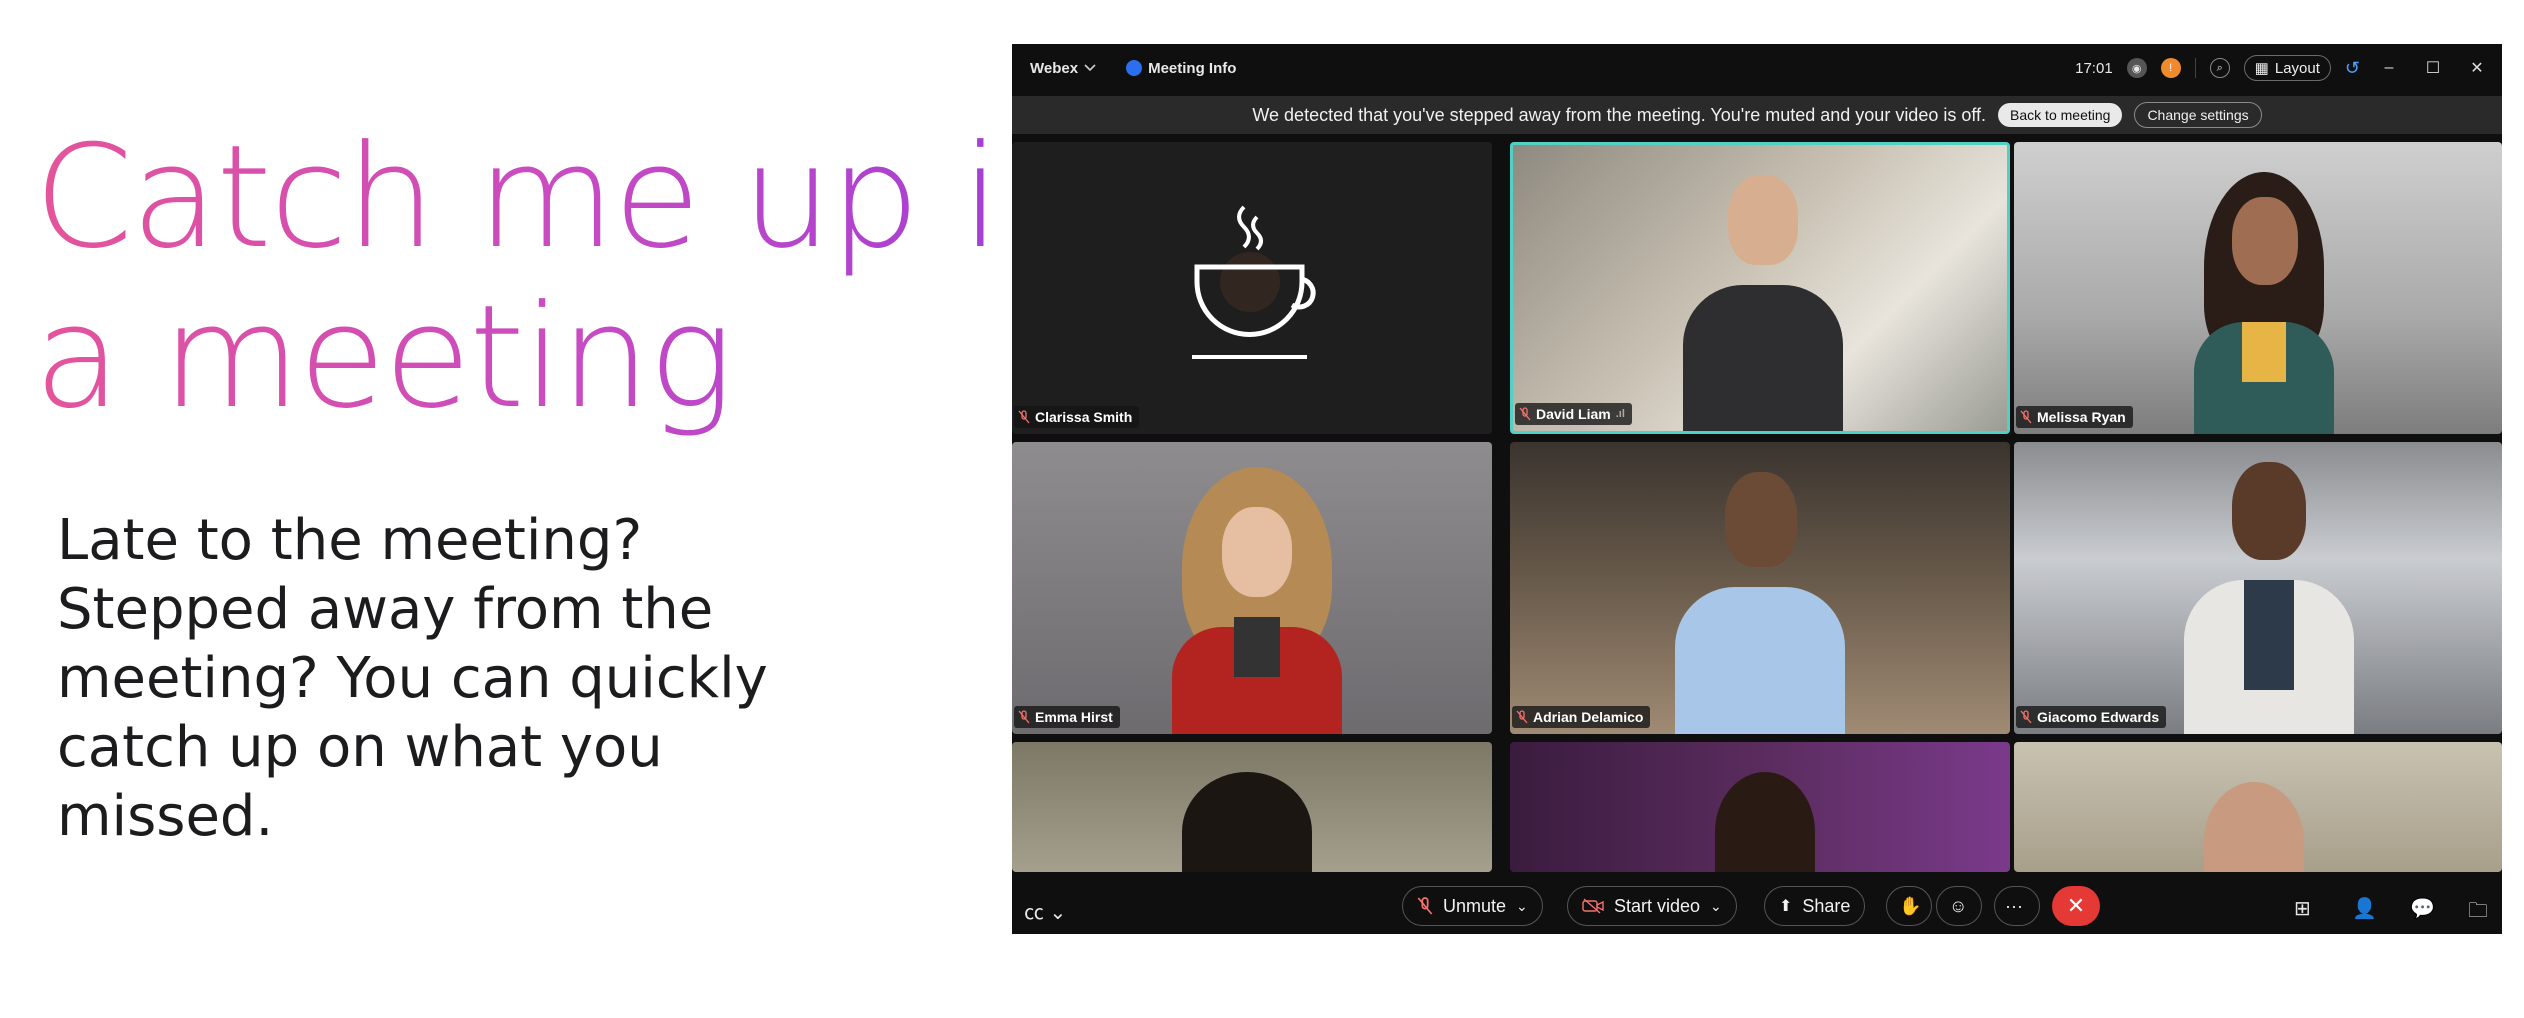  Describe the element at coordinates (1054, 68) in the screenshot. I see `webex-label: Webex` at that location.